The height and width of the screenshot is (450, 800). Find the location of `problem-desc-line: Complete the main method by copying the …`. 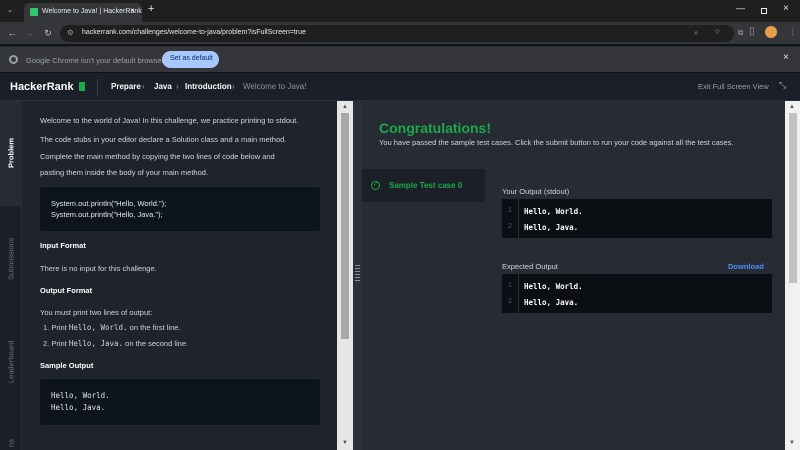

problem-desc-line: Complete the main method by copying the … is located at coordinates (157, 156).